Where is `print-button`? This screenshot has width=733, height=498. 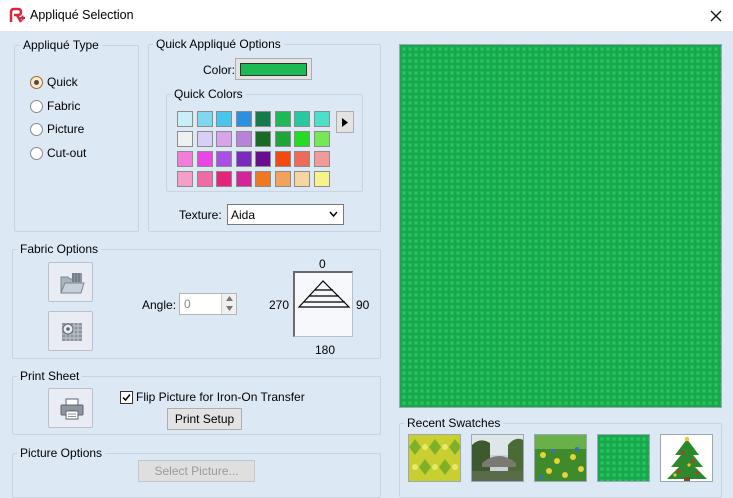
print-button is located at coordinates (70, 408).